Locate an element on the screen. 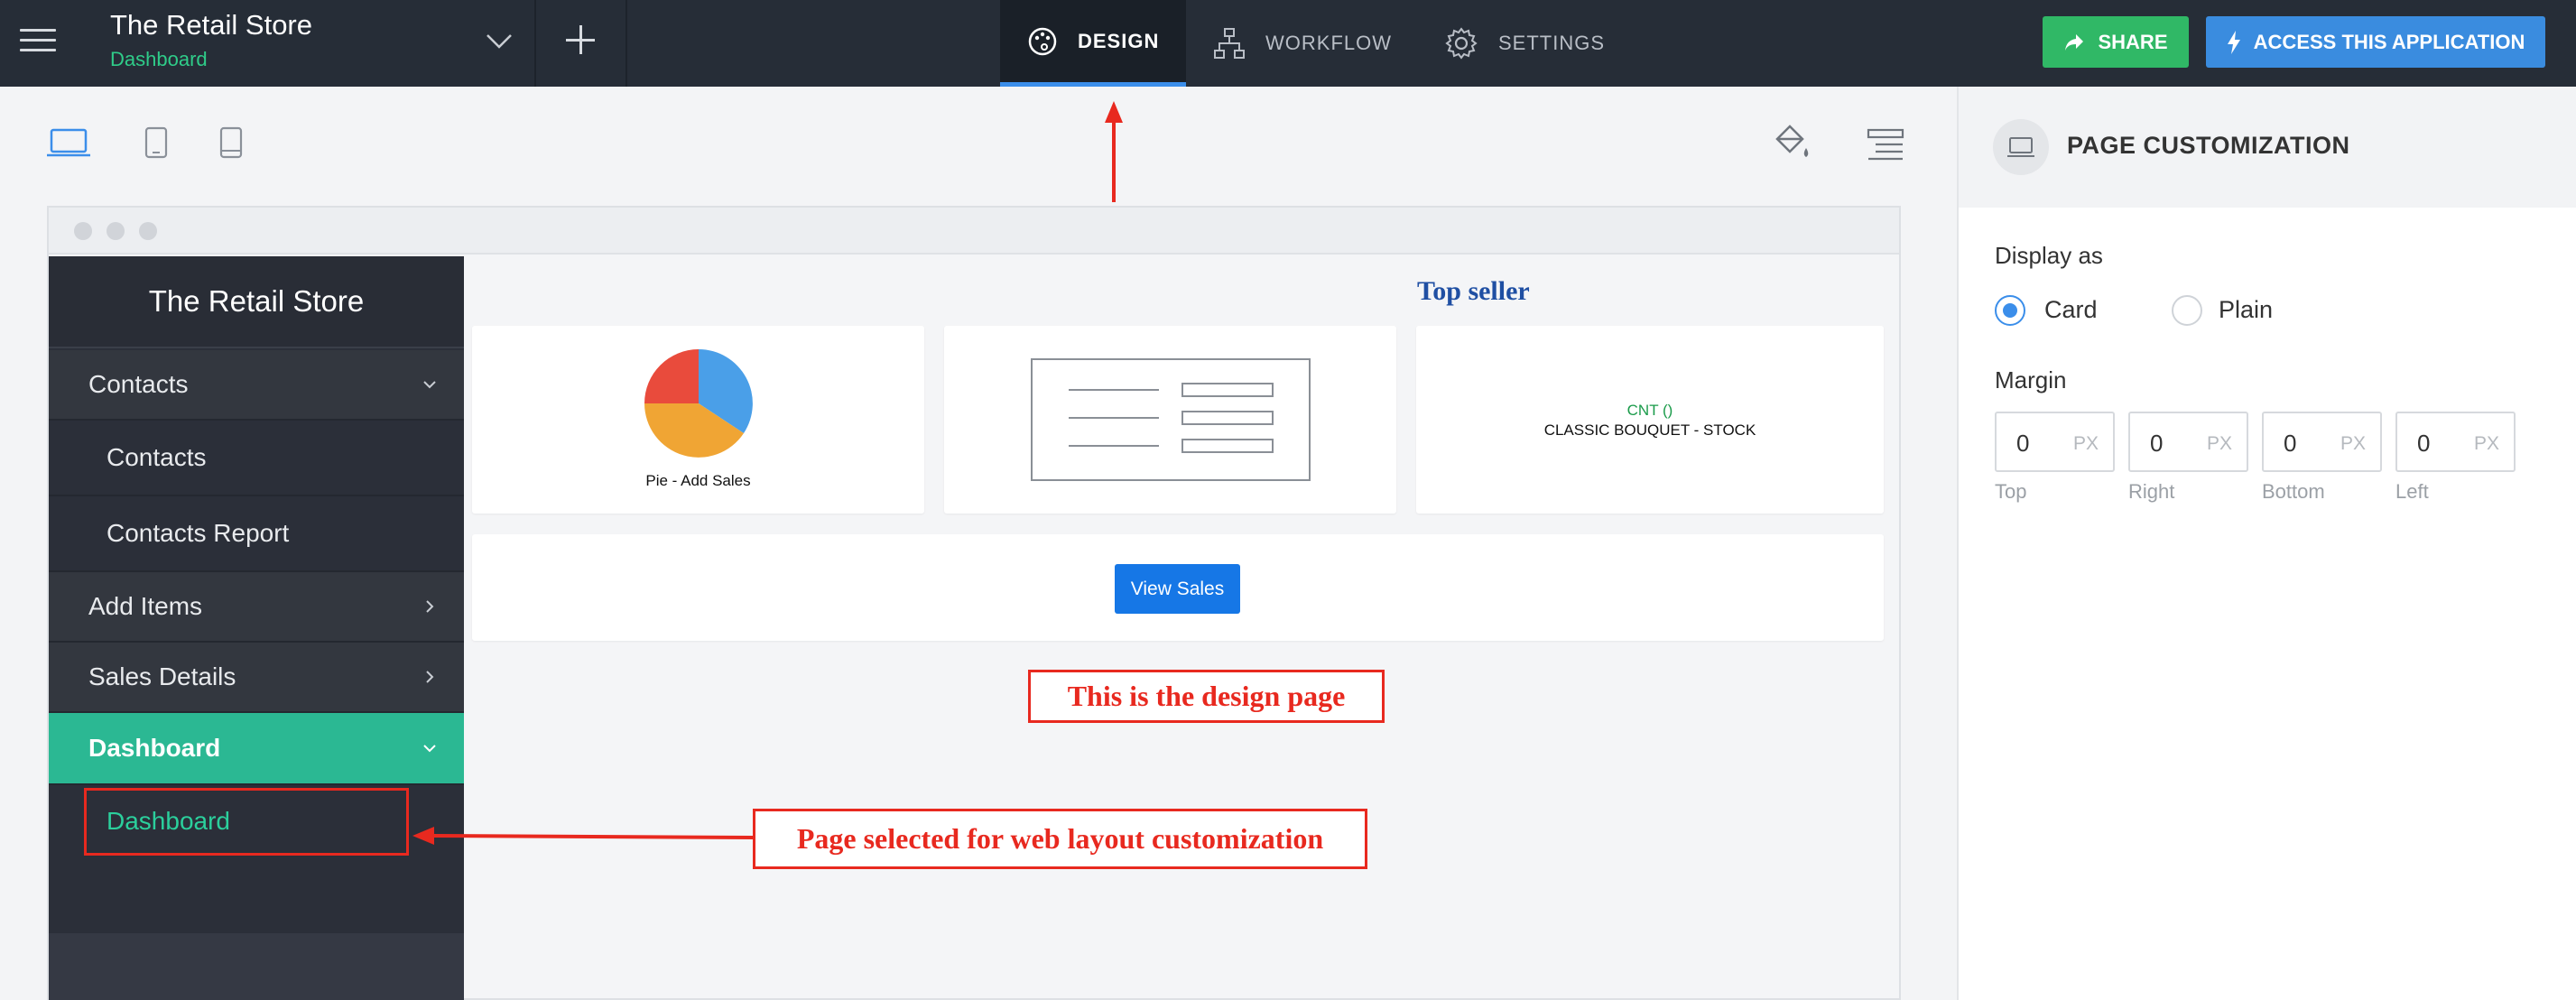 The width and height of the screenshot is (2576, 1000). menu-item-label: Dashboard is located at coordinates (154, 748).